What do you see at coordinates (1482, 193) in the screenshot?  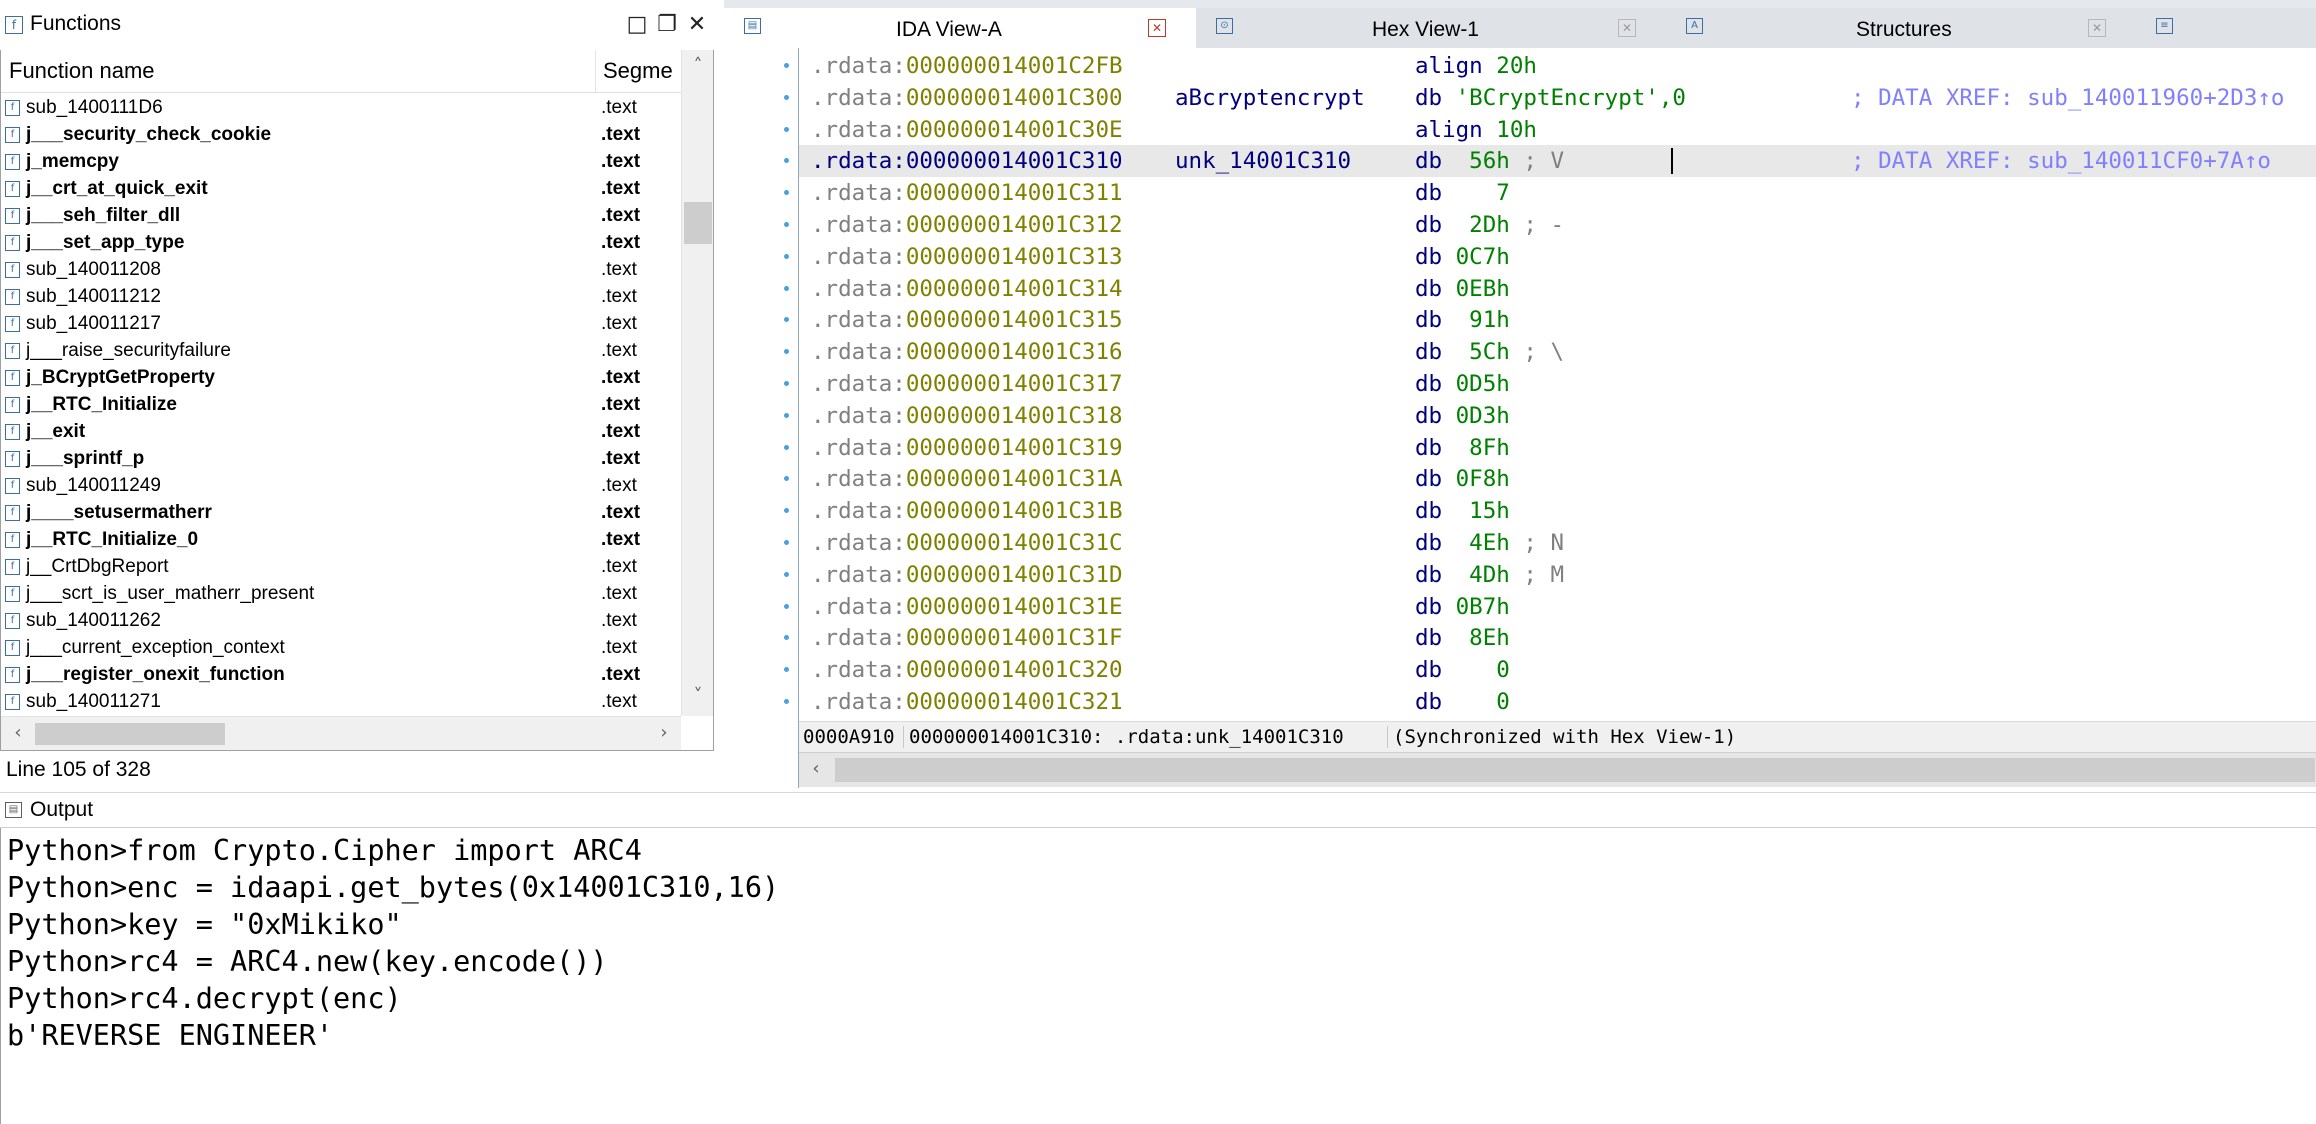 I see `disasm-operand: 7` at bounding box center [1482, 193].